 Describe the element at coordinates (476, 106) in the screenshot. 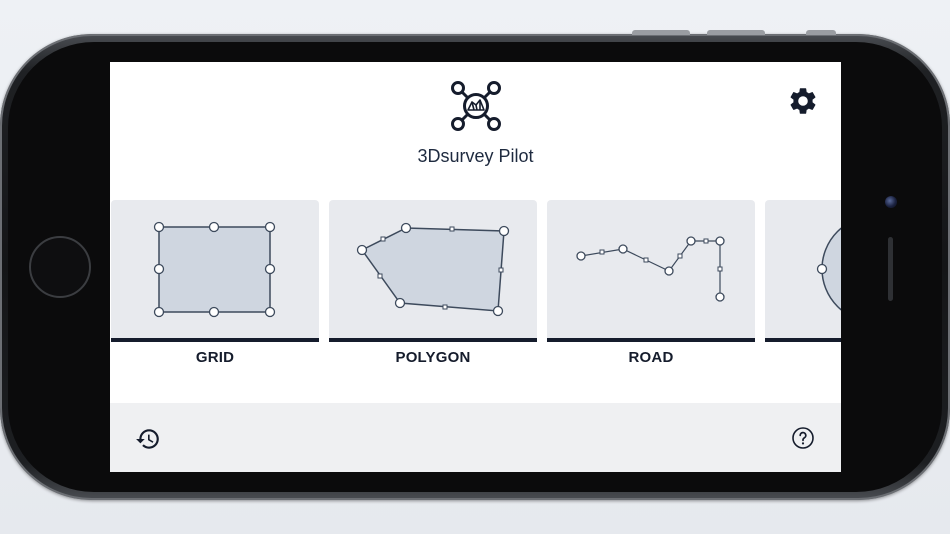

I see `drone-logo-icon` at that location.